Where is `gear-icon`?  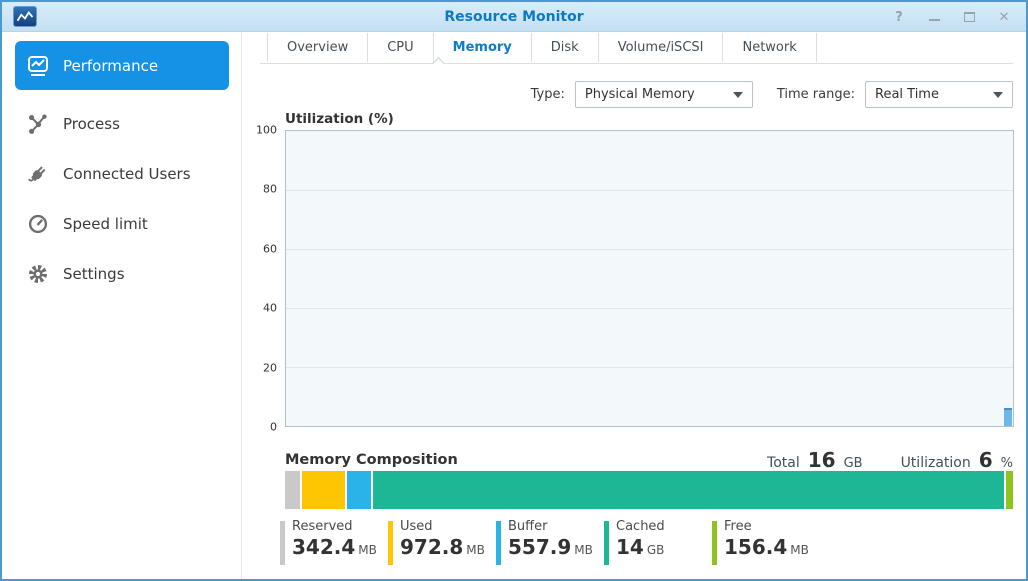 gear-icon is located at coordinates (38, 274).